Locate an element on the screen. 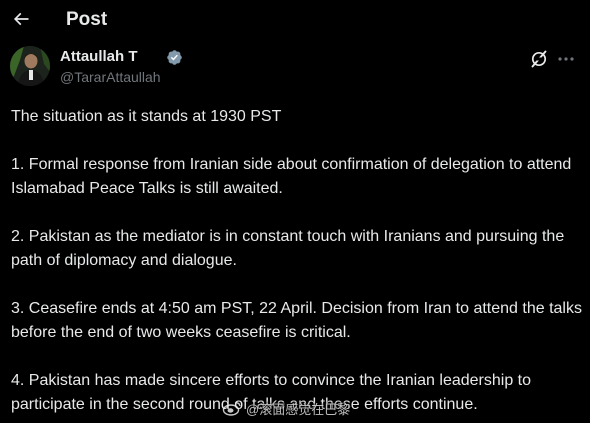  grok-icon is located at coordinates (539, 59).